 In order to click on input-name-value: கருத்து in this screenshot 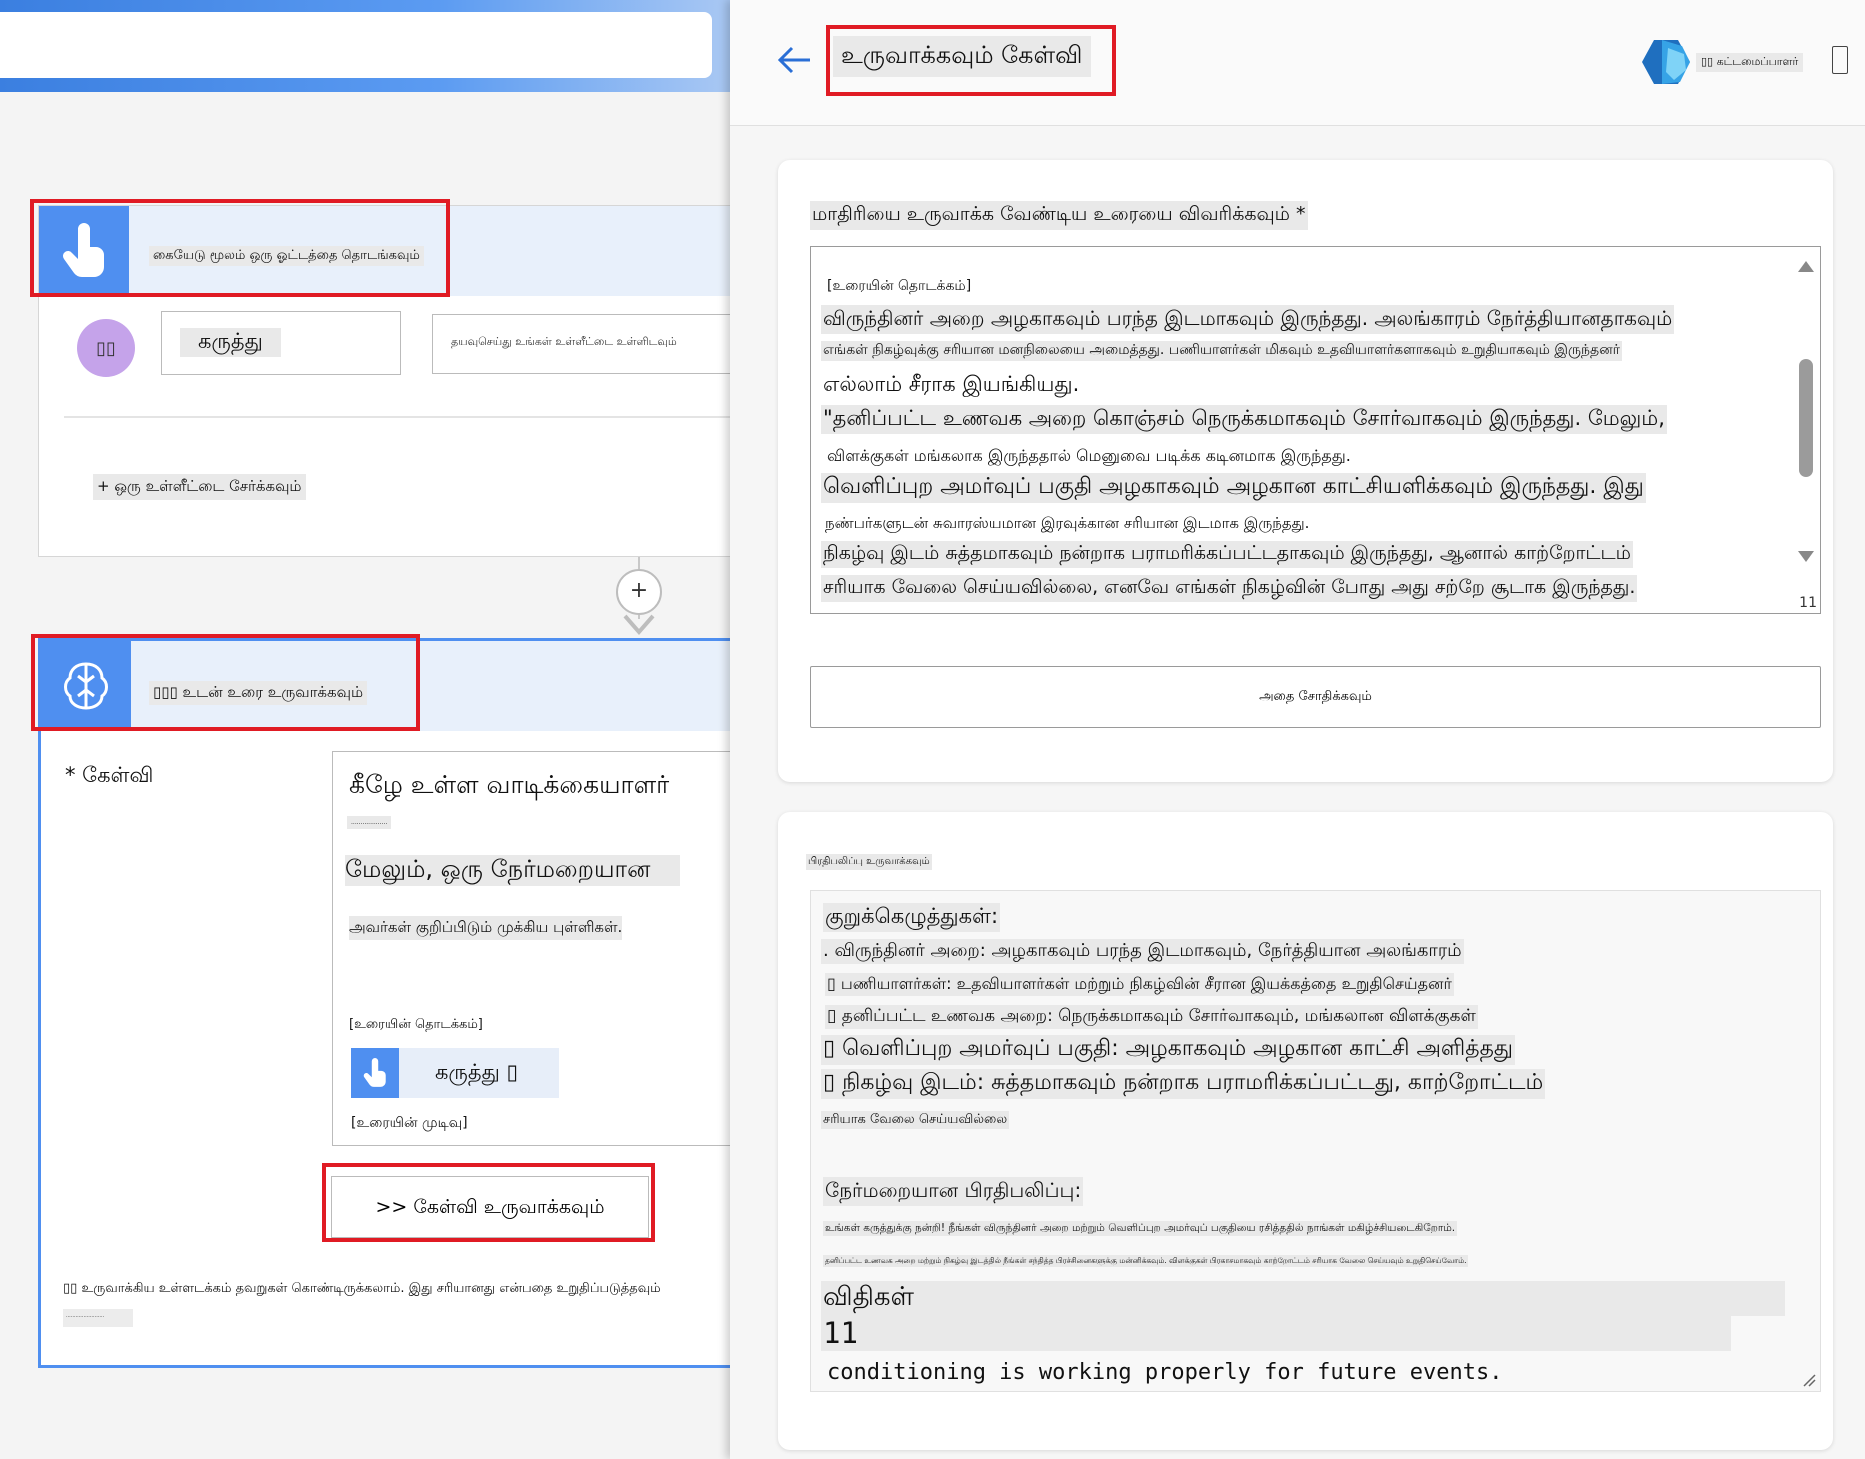, I will do `click(230, 342)`.